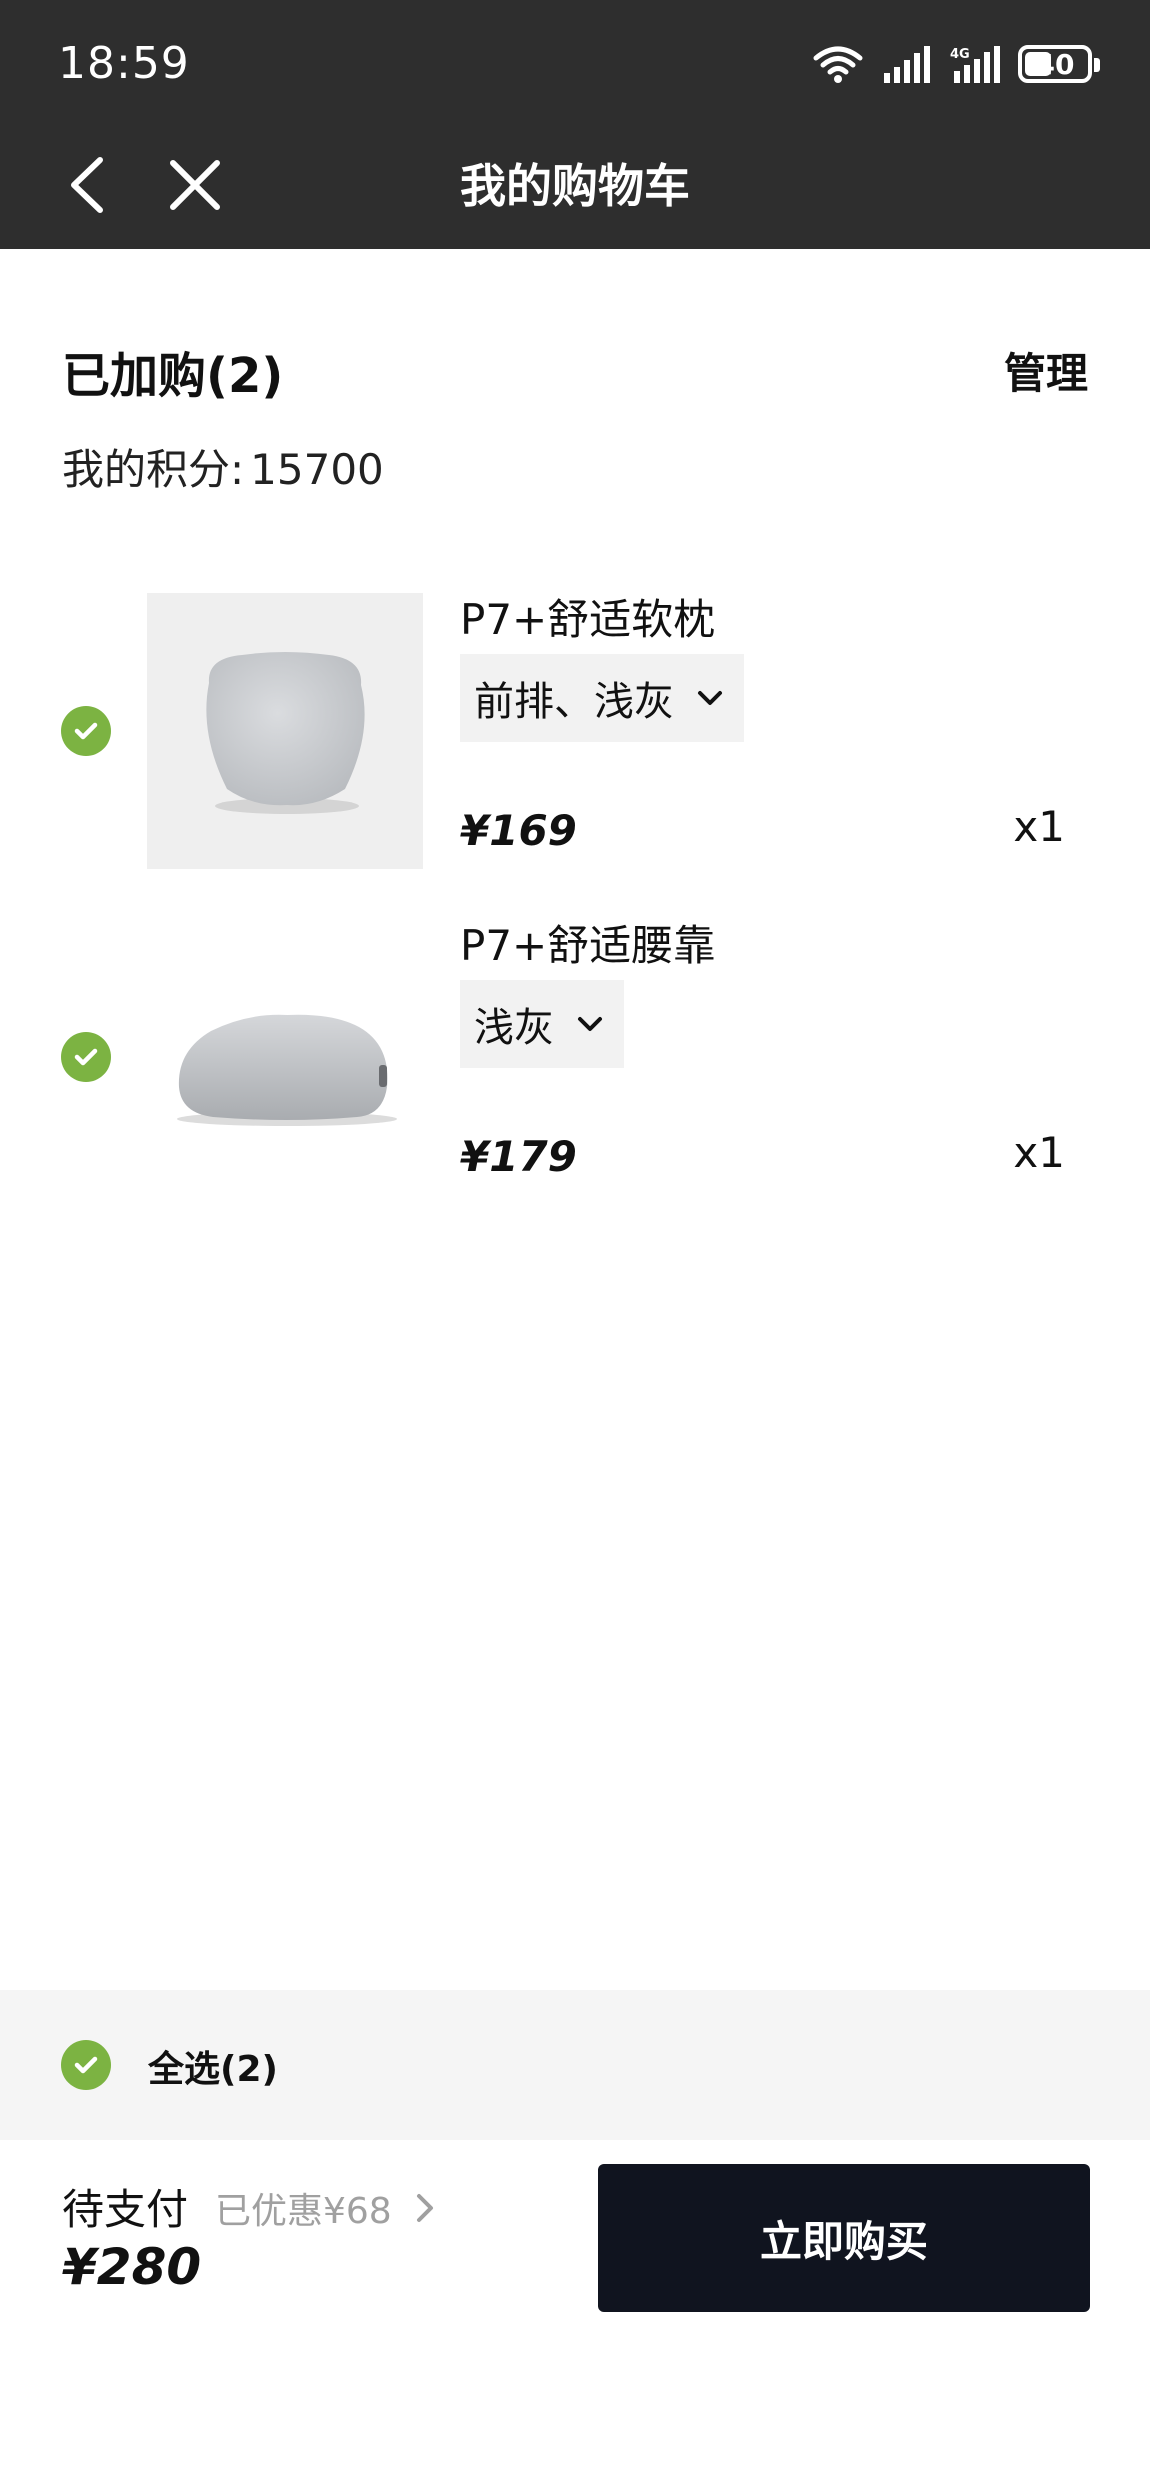 The height and width of the screenshot is (2483, 1150). Describe the element at coordinates (960, 54) in the screenshot. I see `network-type-label: 4G` at that location.